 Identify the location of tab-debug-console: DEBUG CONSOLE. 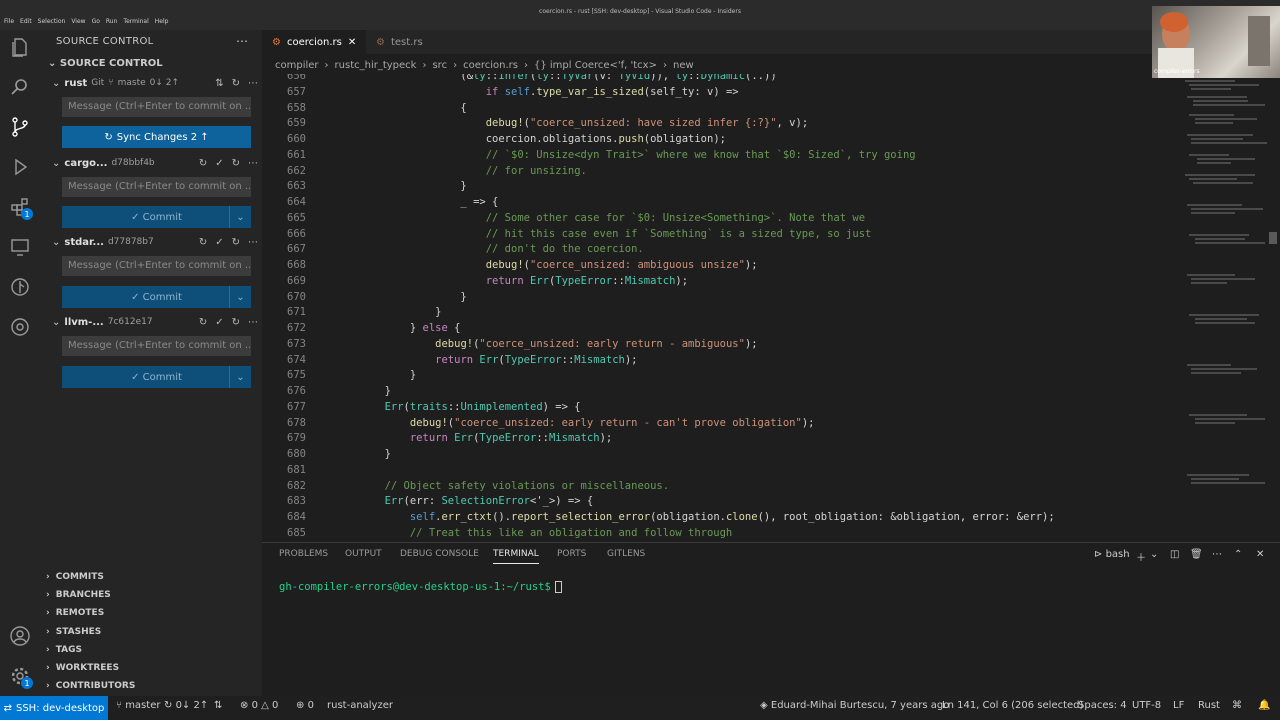
(439, 554).